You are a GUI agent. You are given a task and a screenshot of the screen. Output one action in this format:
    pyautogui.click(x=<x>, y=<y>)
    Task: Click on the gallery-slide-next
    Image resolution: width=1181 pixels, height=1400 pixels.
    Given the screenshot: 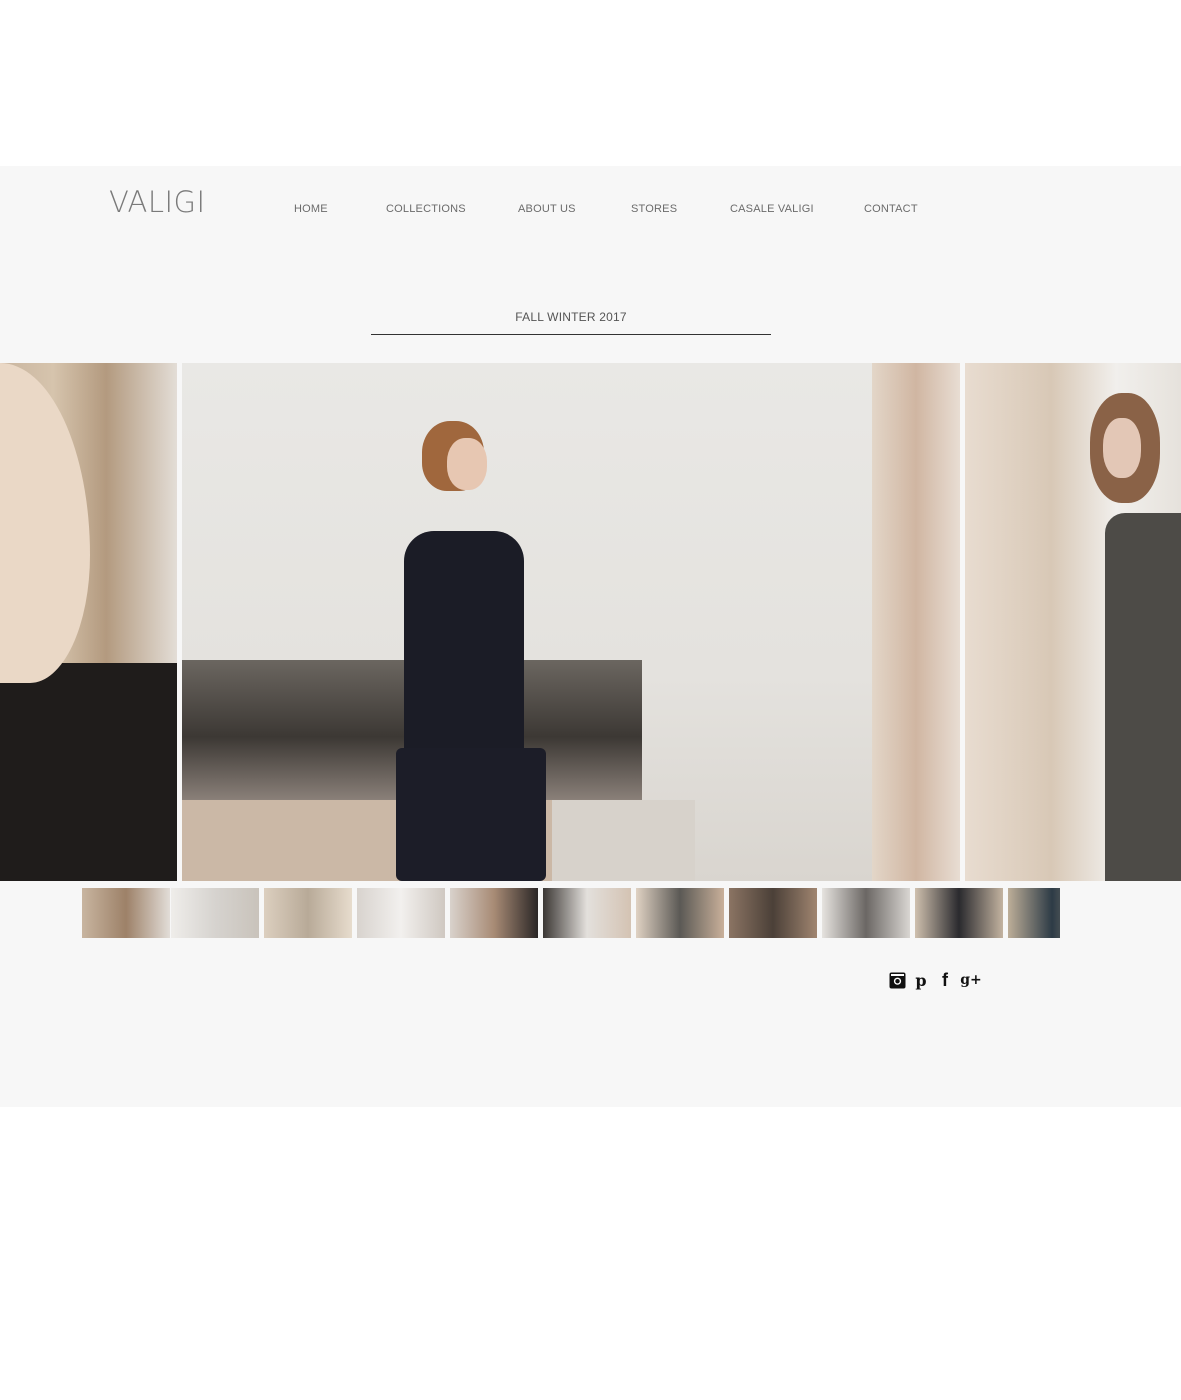 What is the action you would take?
    pyautogui.click(x=1073, y=622)
    